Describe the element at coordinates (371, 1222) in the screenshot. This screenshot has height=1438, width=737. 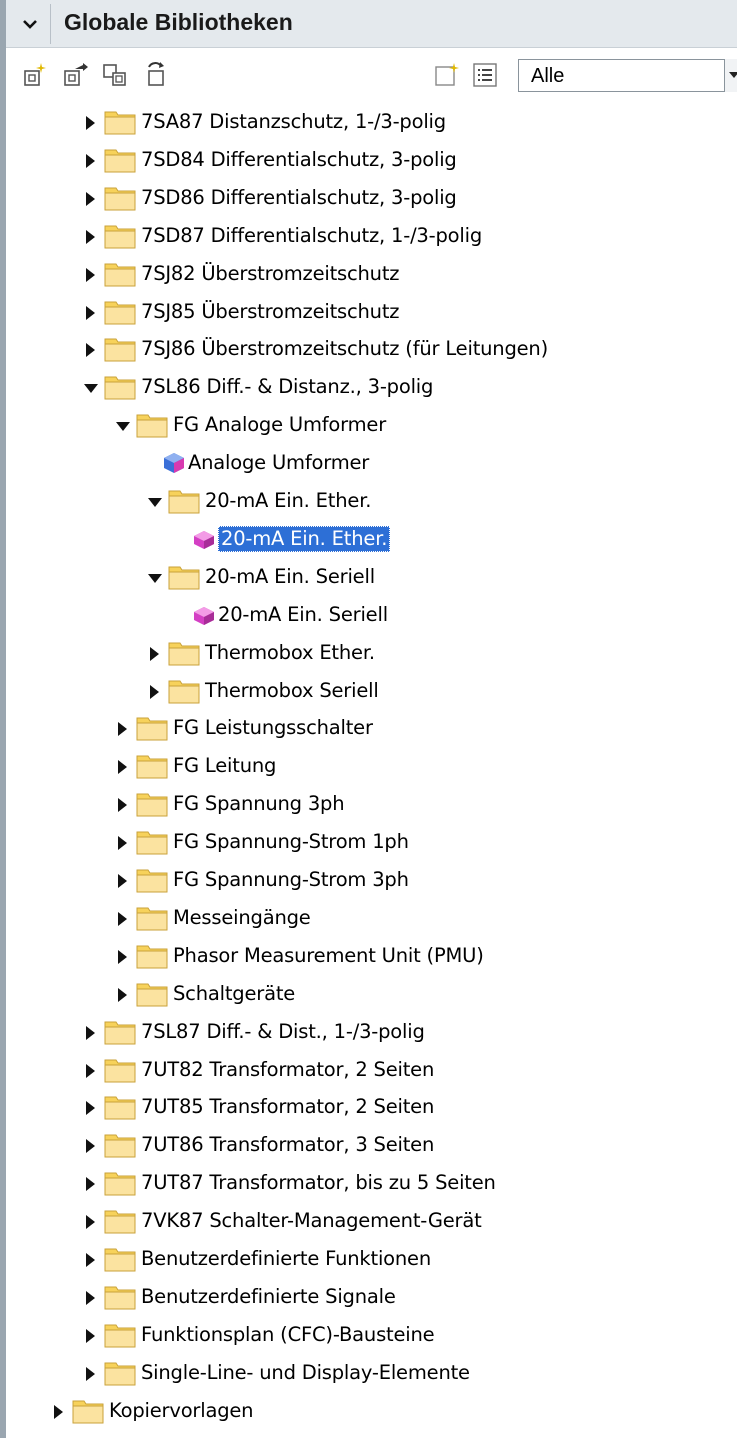
I see `tree-row: 7VK87 Schalter-Management-Gerät` at that location.